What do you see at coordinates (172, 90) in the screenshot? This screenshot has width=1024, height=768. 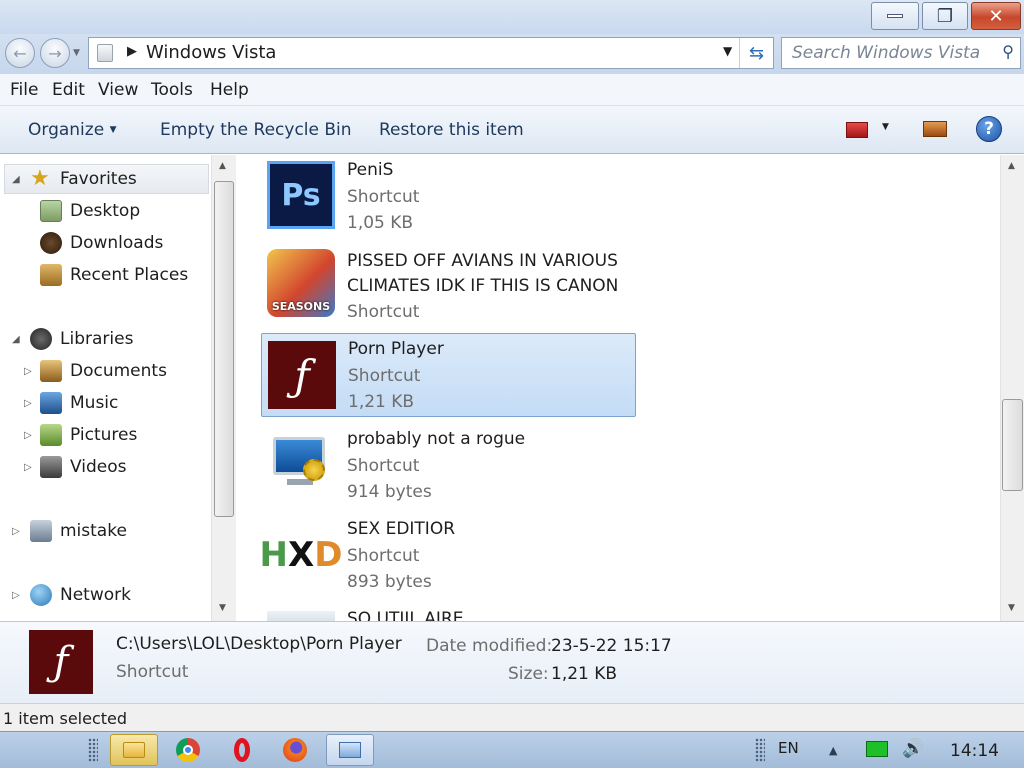 I see `menu-tools: Tools` at bounding box center [172, 90].